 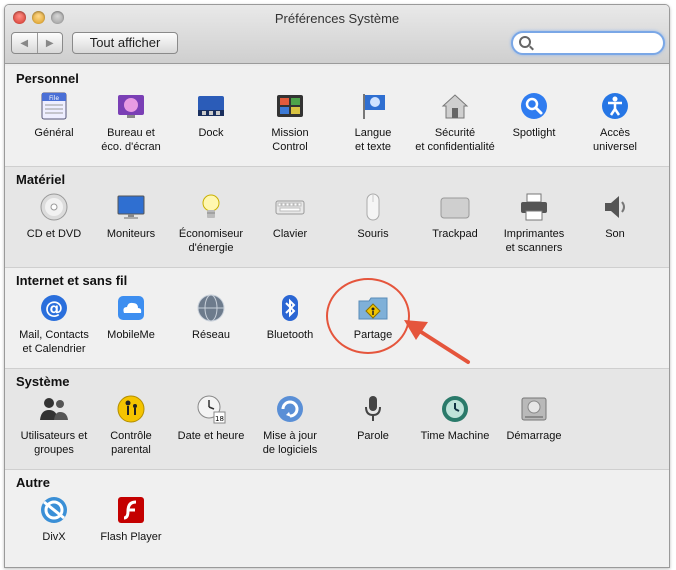 I want to click on pref-pane-time-machine: Time Machine, so click(x=455, y=430).